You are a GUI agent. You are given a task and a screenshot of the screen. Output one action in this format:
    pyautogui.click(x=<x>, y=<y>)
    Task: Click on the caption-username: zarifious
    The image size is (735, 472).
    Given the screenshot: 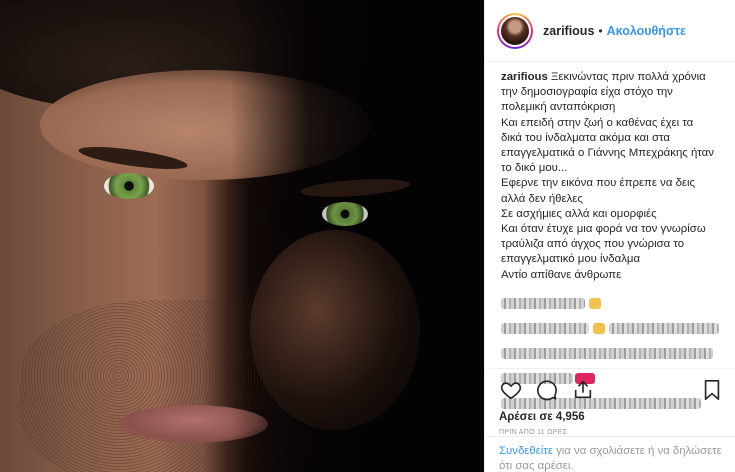 What is the action you would take?
    pyautogui.click(x=524, y=77)
    